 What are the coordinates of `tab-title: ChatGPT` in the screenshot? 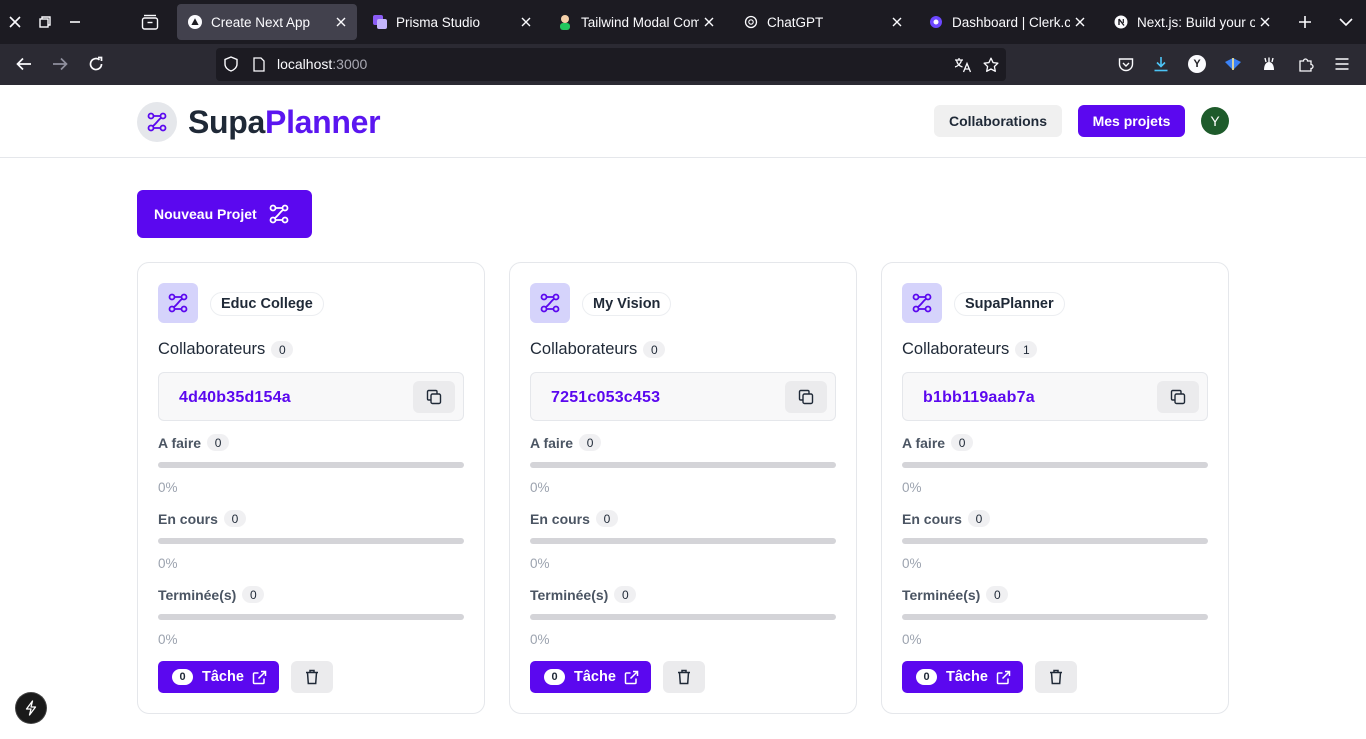 It's located at (795, 22).